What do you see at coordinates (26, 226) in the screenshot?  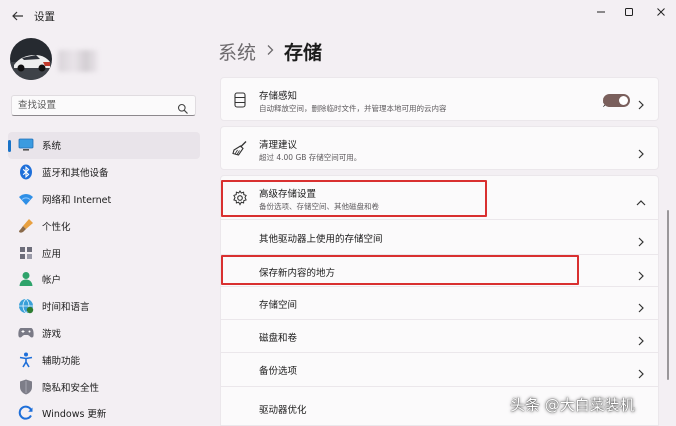 I see `personalization-icon` at bounding box center [26, 226].